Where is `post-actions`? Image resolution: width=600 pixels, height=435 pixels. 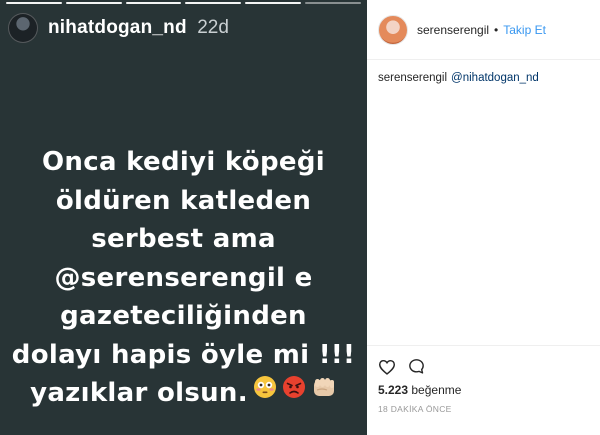 post-actions is located at coordinates (401, 369).